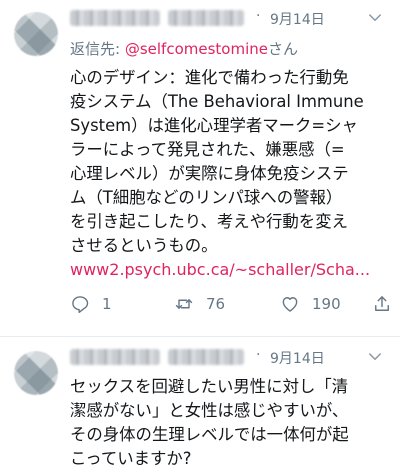 The height and width of the screenshot is (472, 400). Describe the element at coordinates (209, 77) in the screenshot. I see `tweet-text-line: 心のデザイン：進化で備わった行動免` at that location.